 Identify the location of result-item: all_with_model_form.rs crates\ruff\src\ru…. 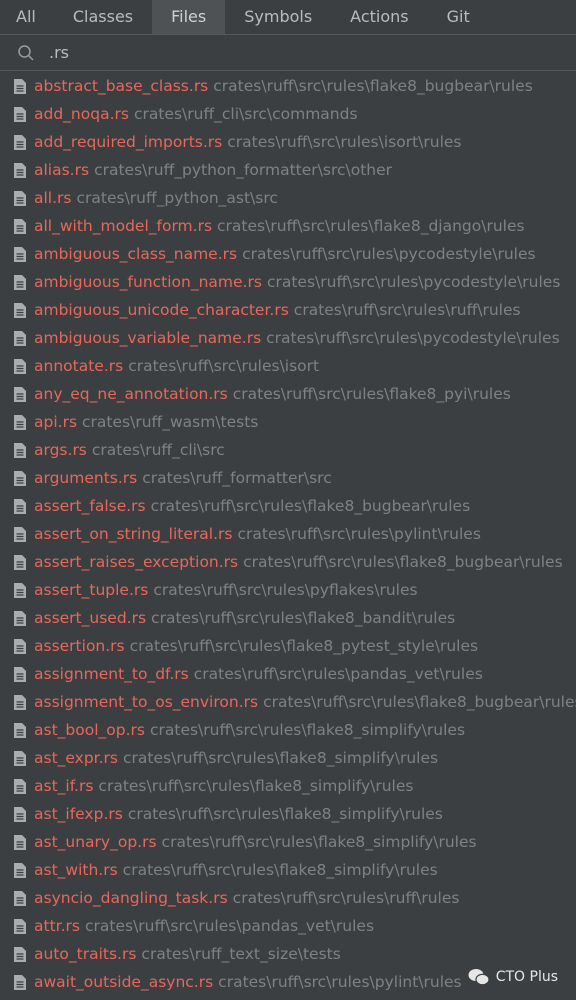
(288, 226).